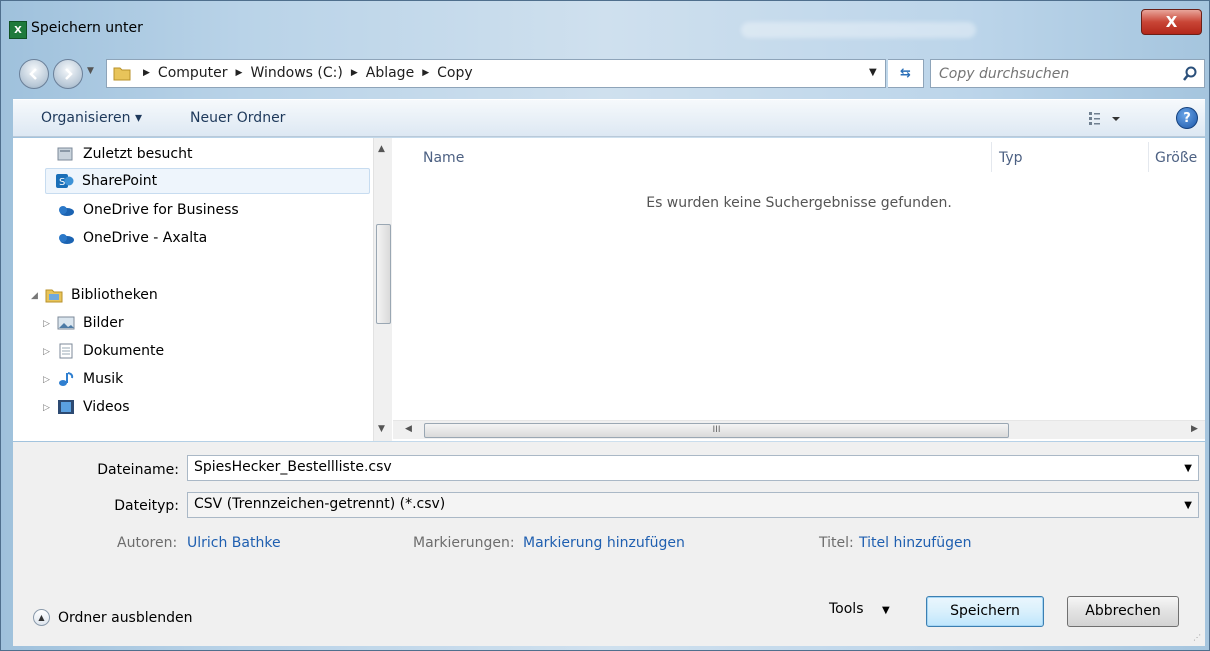  Describe the element at coordinates (1194, 429) in the screenshot. I see `scroll-right-icon: ▶` at that location.